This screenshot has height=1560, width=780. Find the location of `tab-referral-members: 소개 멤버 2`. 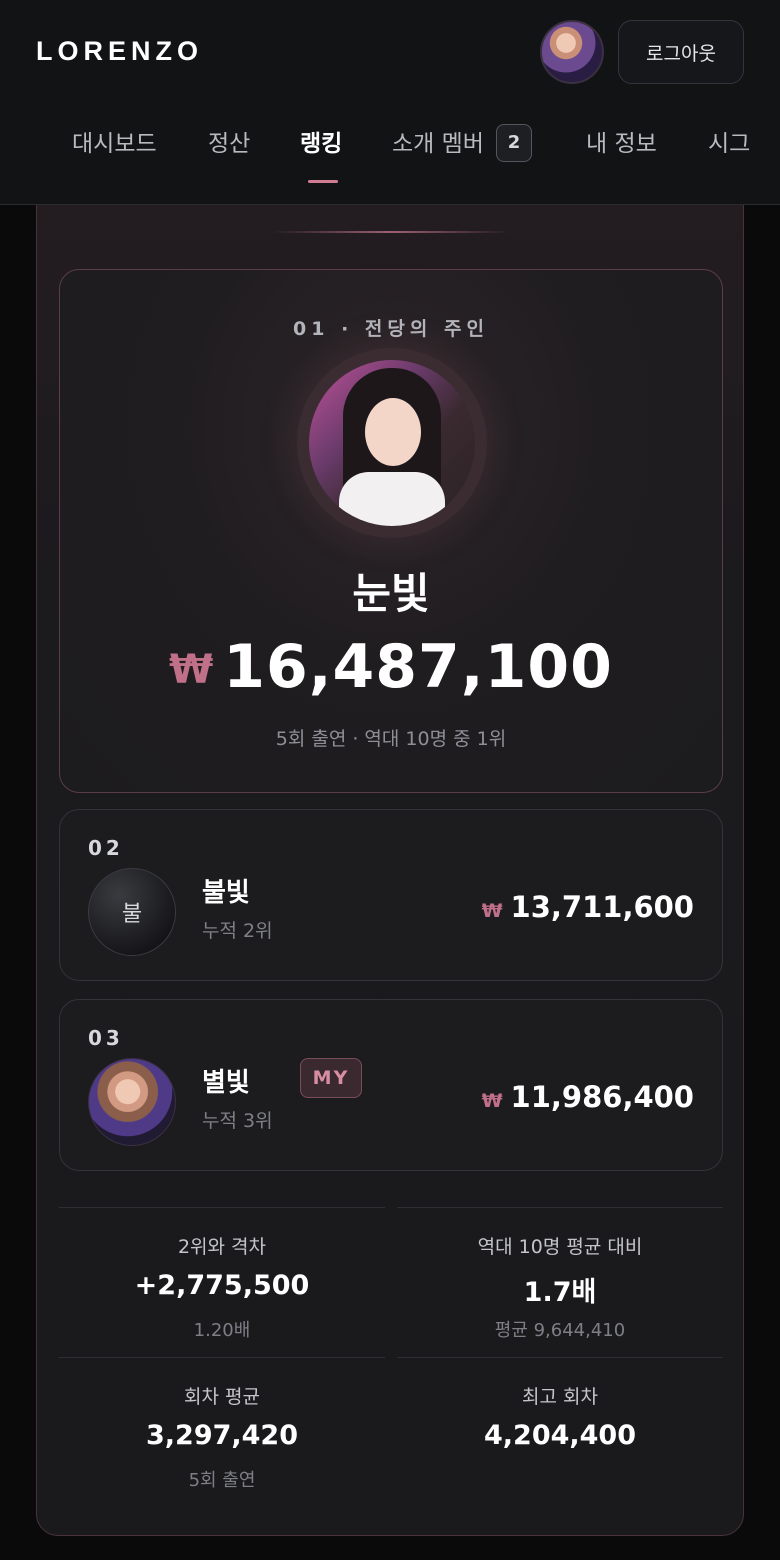

tab-referral-members: 소개 멤버 2 is located at coordinates (462, 143).